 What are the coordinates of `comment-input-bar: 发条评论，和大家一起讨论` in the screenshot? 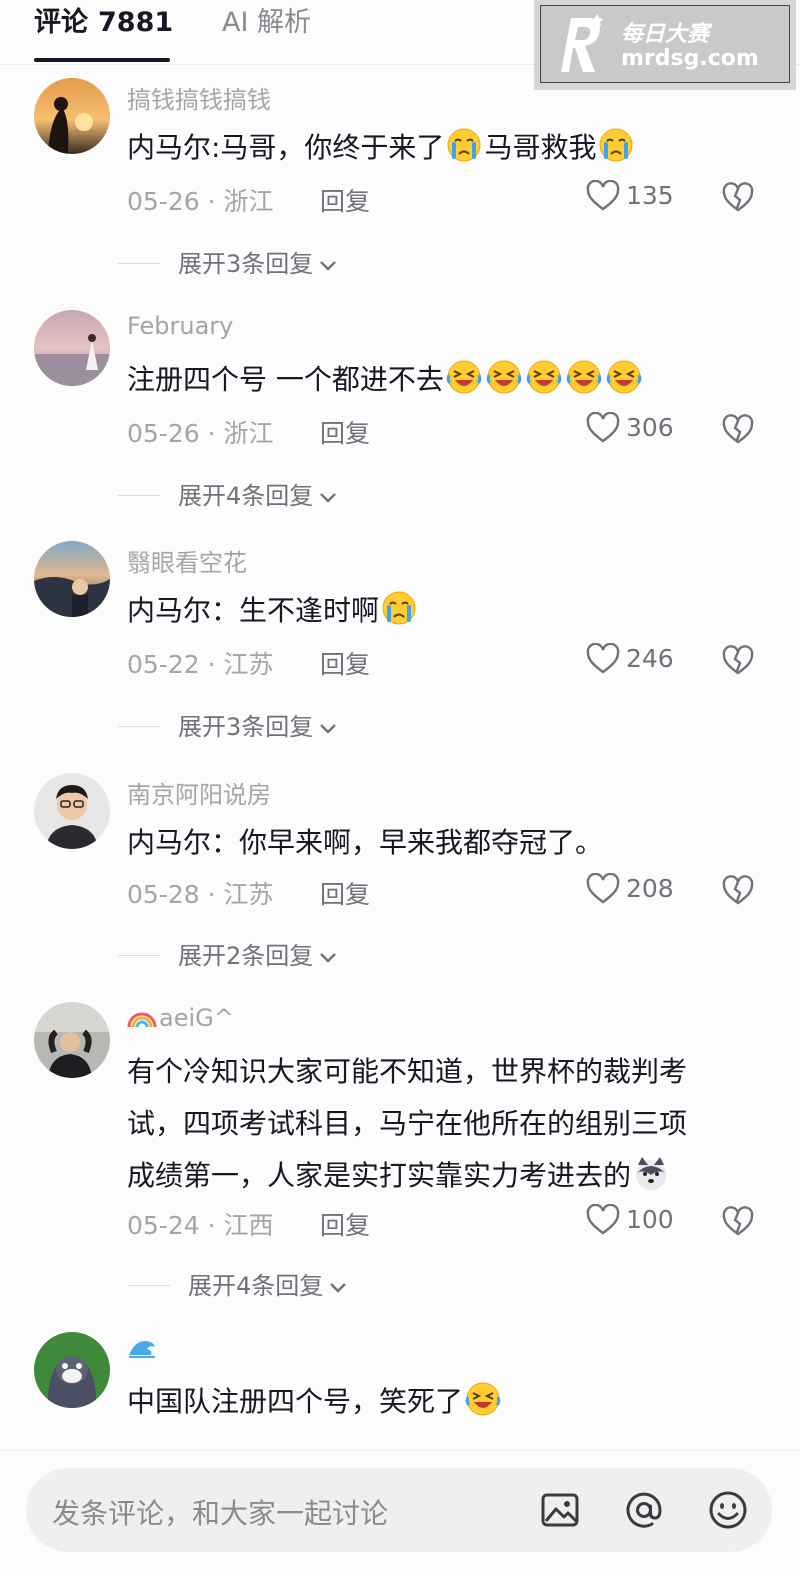 It's located at (400, 1513).